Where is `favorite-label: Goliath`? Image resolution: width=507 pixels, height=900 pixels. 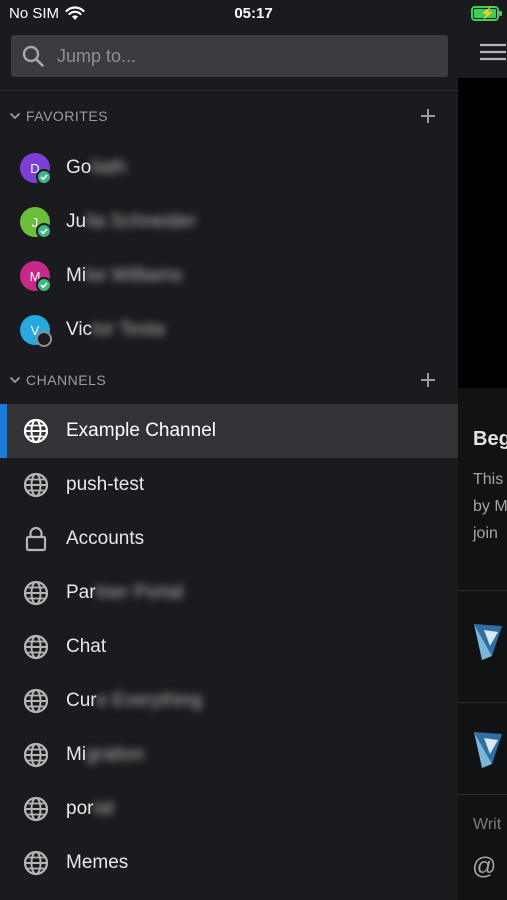 favorite-label: Goliath is located at coordinates (96, 167).